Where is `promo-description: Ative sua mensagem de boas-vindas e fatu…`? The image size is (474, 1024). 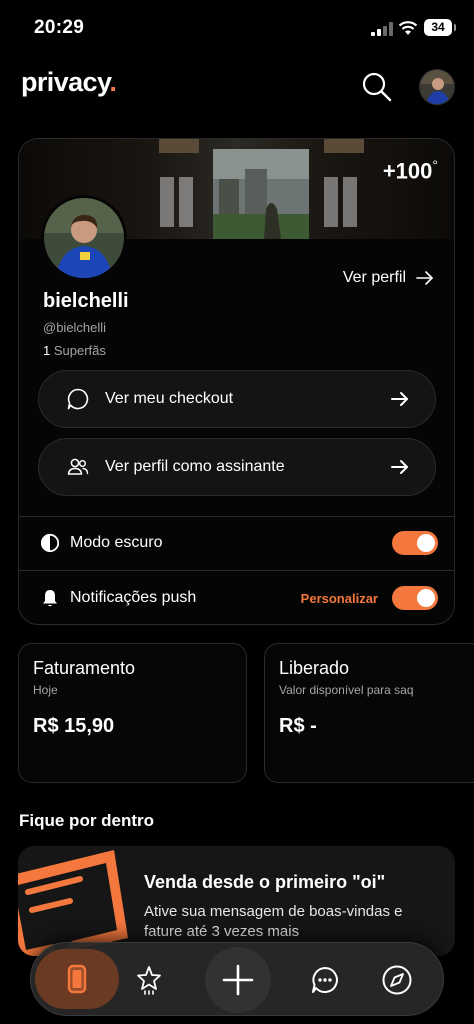 promo-description: Ative sua mensagem de boas-vindas e fatu… is located at coordinates (273, 921).